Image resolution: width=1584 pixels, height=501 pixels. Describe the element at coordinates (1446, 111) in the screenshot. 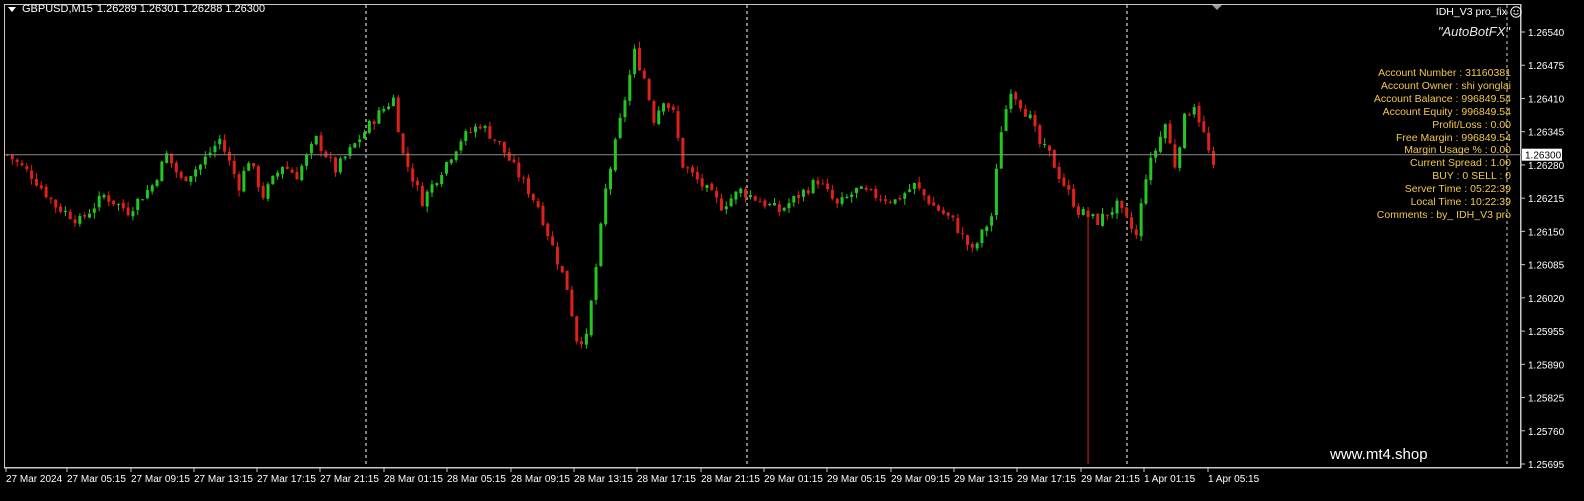

I see `account-info-line: Account Equity : 996849.54` at that location.